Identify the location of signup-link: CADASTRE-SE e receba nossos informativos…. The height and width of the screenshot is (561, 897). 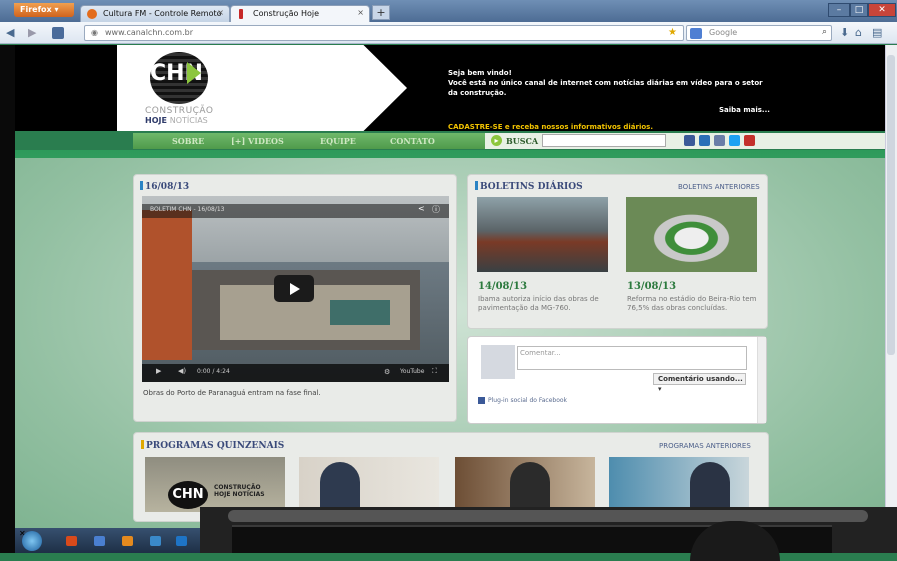
(550, 127).